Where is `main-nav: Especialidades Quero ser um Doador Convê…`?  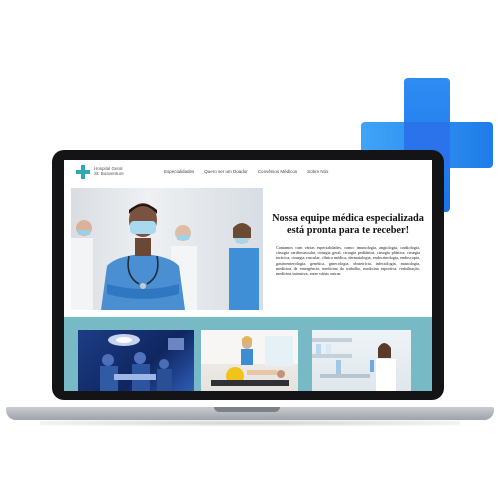 main-nav: Especialidades Quero ser um Doador Convê… is located at coordinates (246, 171).